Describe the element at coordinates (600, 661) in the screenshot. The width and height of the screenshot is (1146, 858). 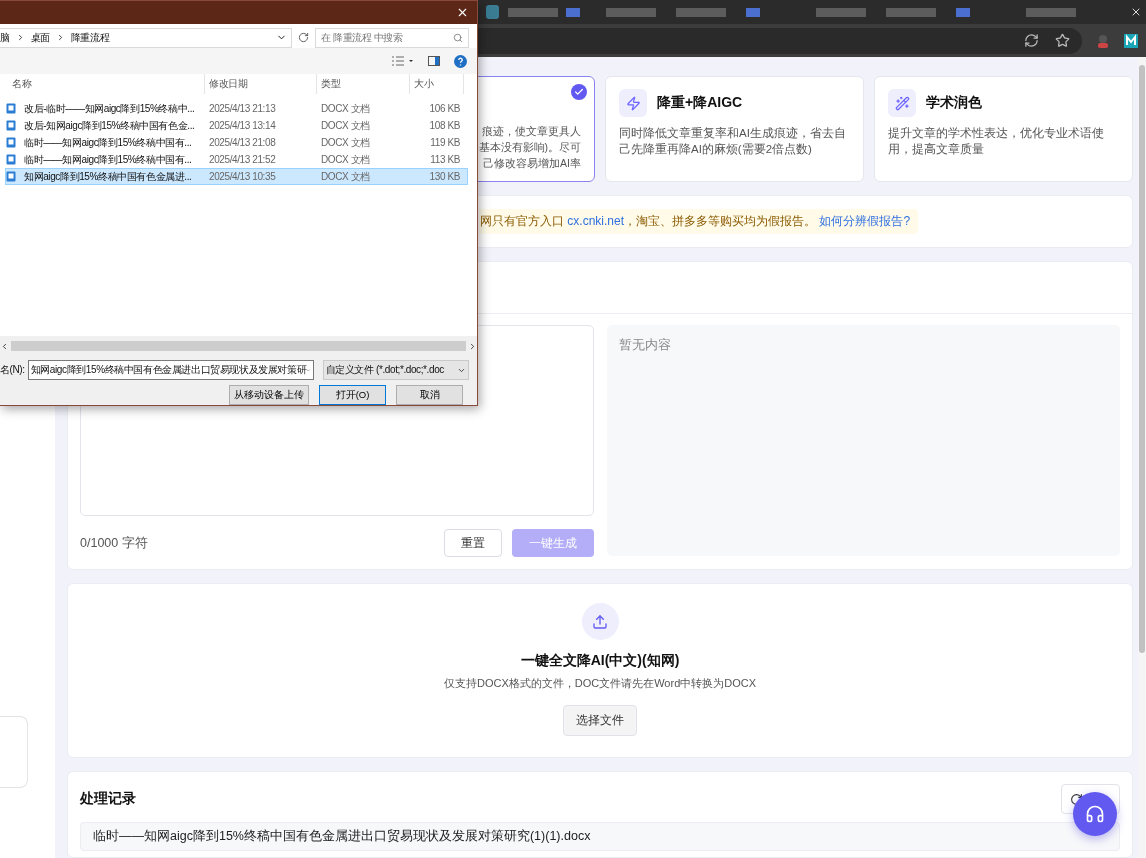
I see `upload-title: 一键全文降AI(中文)(知网)` at that location.